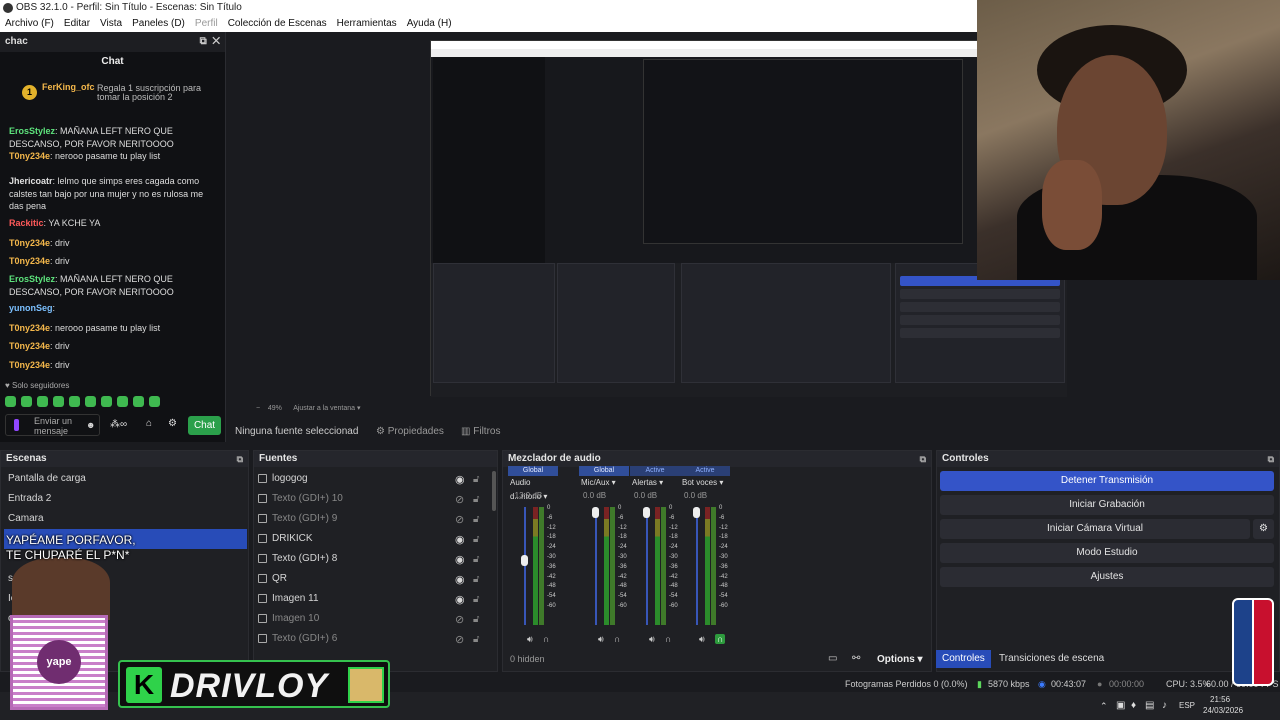 Image resolution: width=1280 pixels, height=720 pixels. Describe the element at coordinates (374, 499) in the screenshot. I see `source-item: Texto (GDI+) 10 ⊘ 🔓︎` at that location.